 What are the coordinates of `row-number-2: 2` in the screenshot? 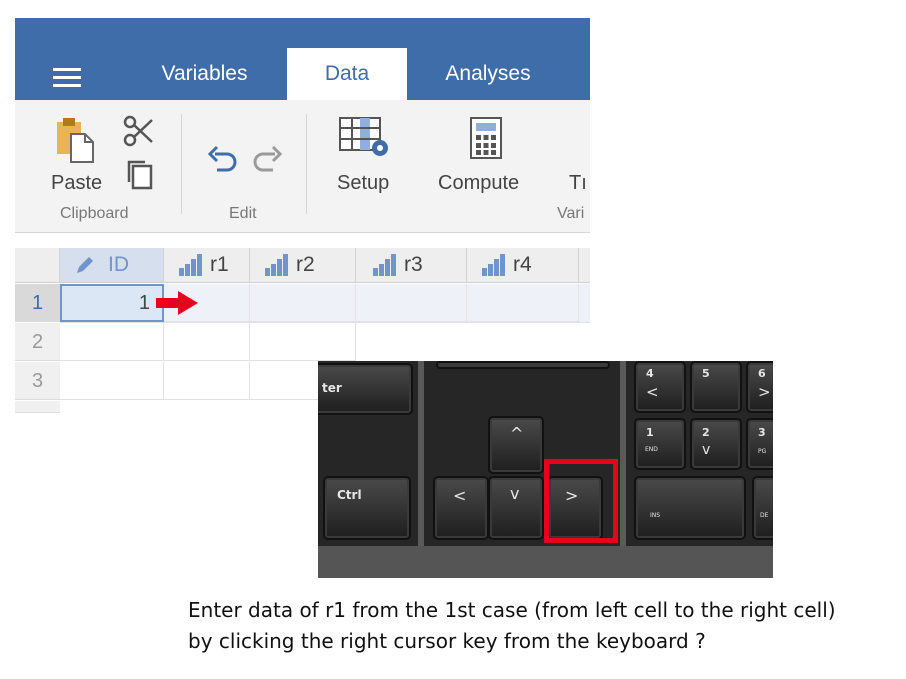 It's located at (37, 342).